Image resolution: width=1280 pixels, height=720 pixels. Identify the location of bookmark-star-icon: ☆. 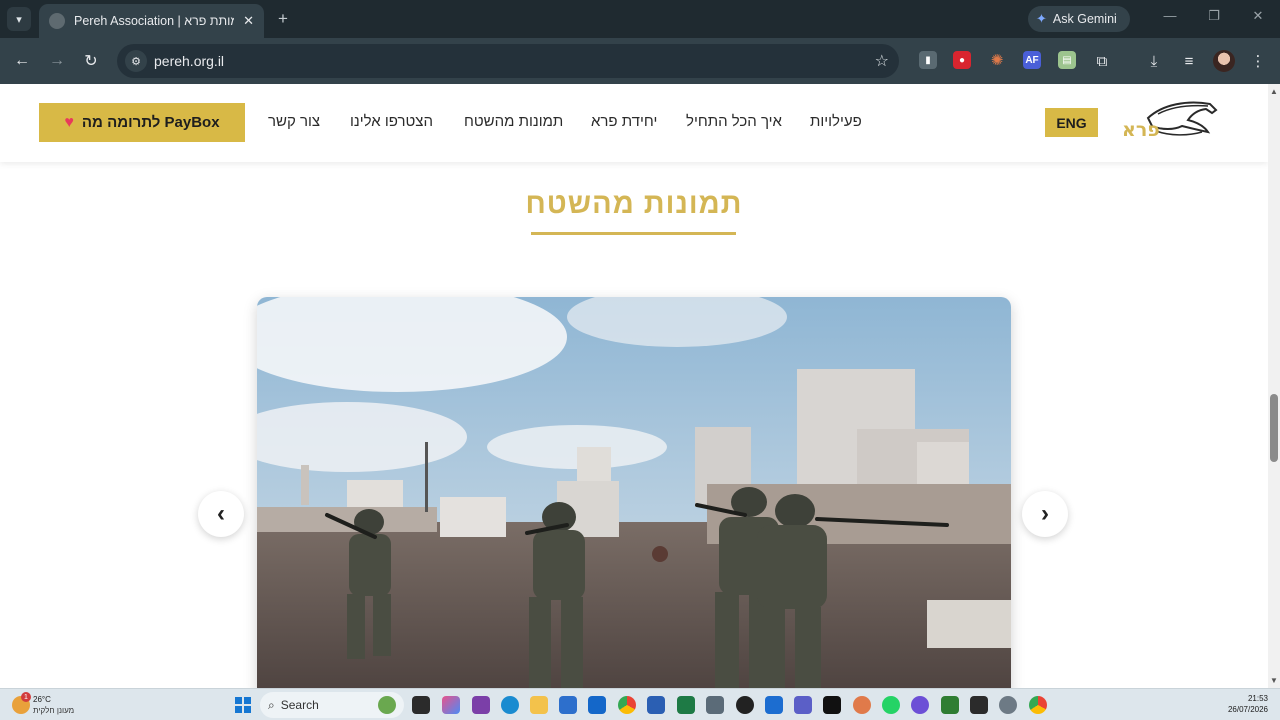
(882, 61).